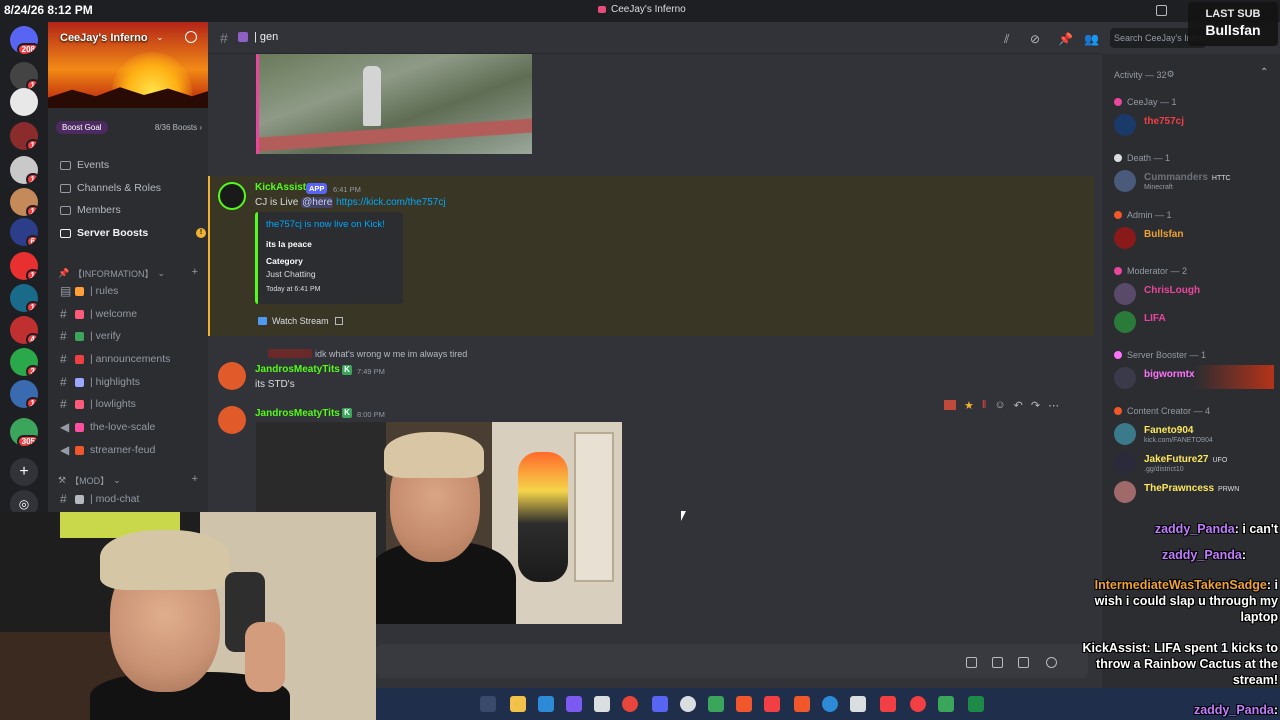 The image size is (1280, 720). What do you see at coordinates (1051, 662) in the screenshot?
I see `emoji-icon` at bounding box center [1051, 662].